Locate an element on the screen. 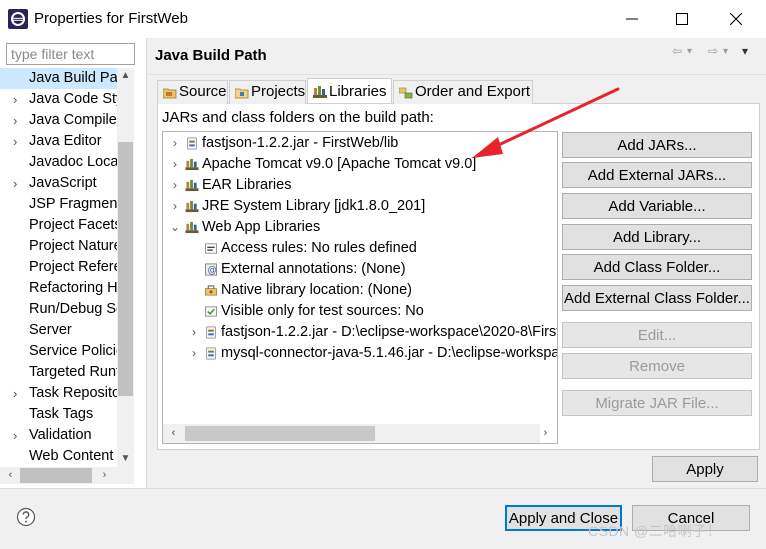  watermark: CSDN @二哈喇子！ is located at coordinates (655, 531).